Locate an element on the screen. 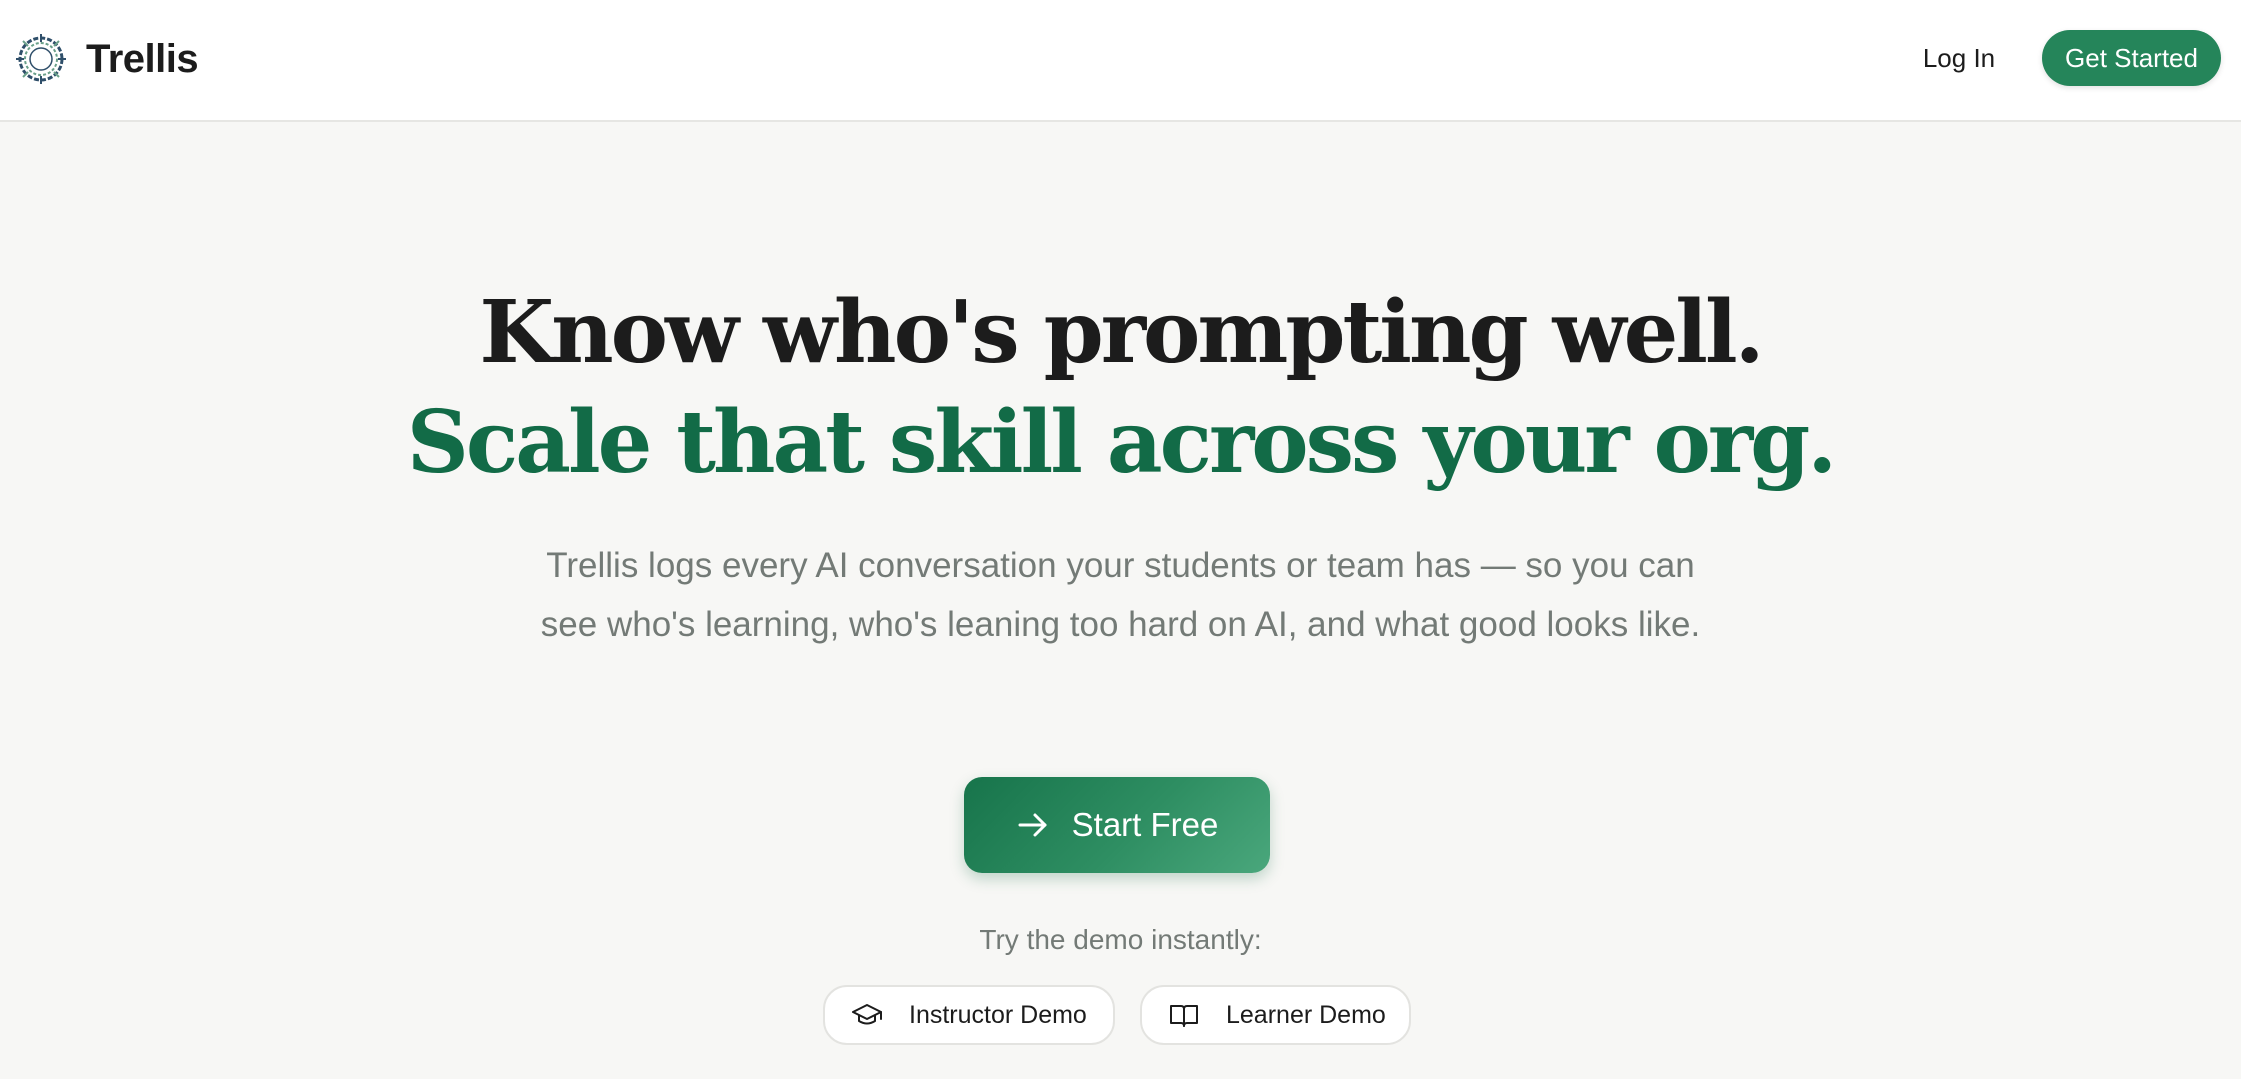 The width and height of the screenshot is (2241, 1079). instructor-demo-label: Instructor Demo is located at coordinates (998, 1014).